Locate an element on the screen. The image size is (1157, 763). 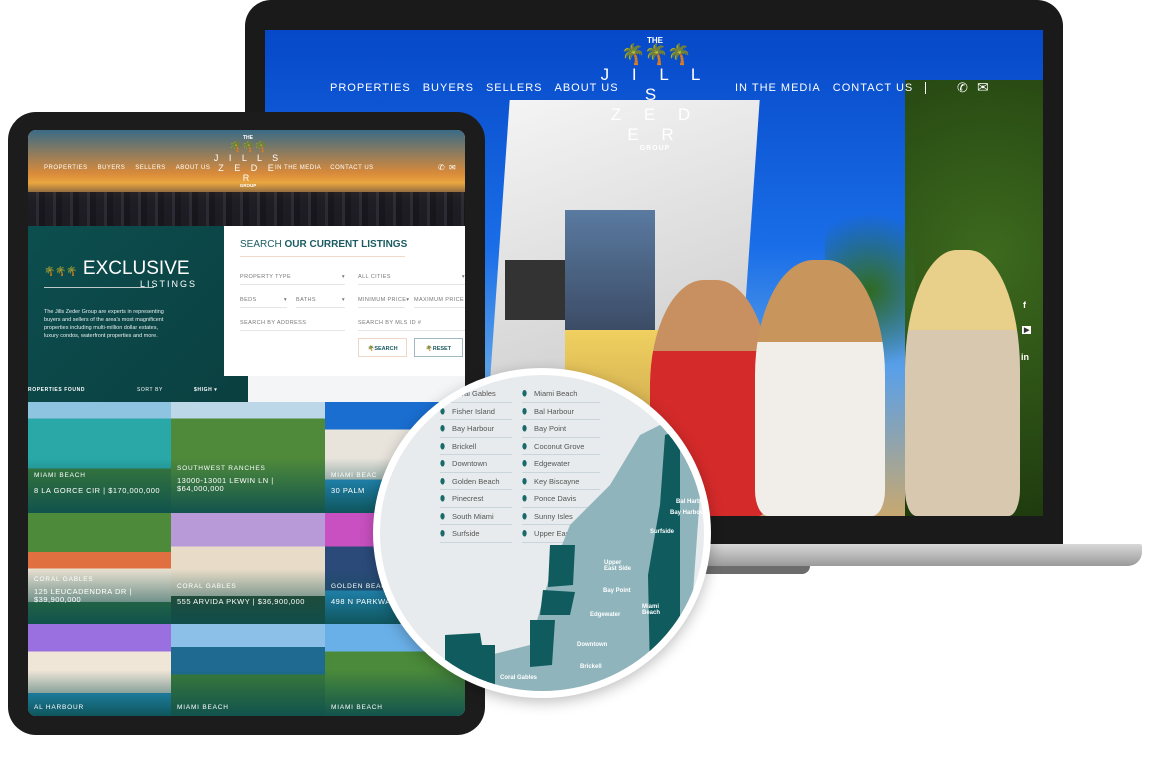
exclusive-subtitle: LISTINGS is located at coordinates (169, 284).